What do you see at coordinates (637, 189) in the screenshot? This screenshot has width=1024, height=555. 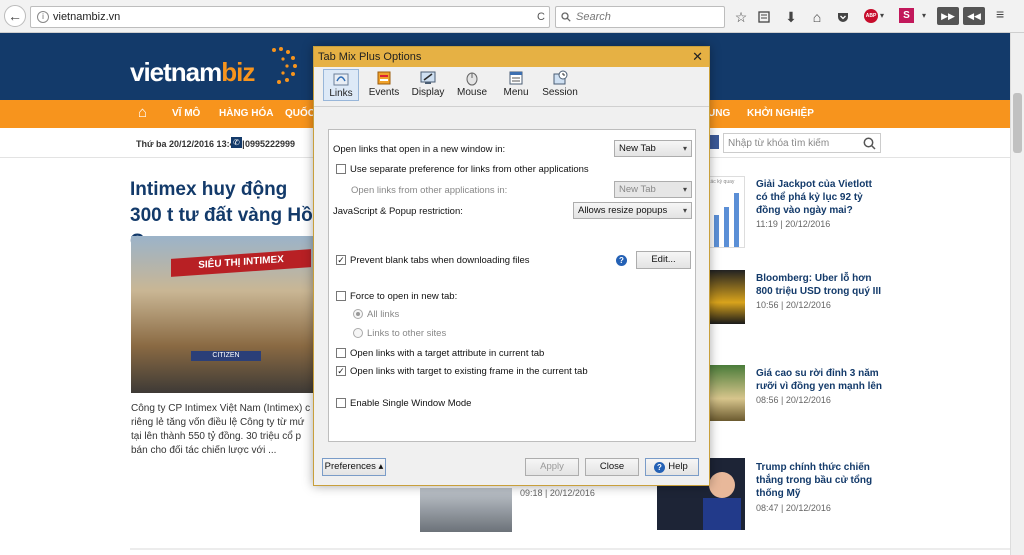 I see `other-apps-value: New Tab` at bounding box center [637, 189].